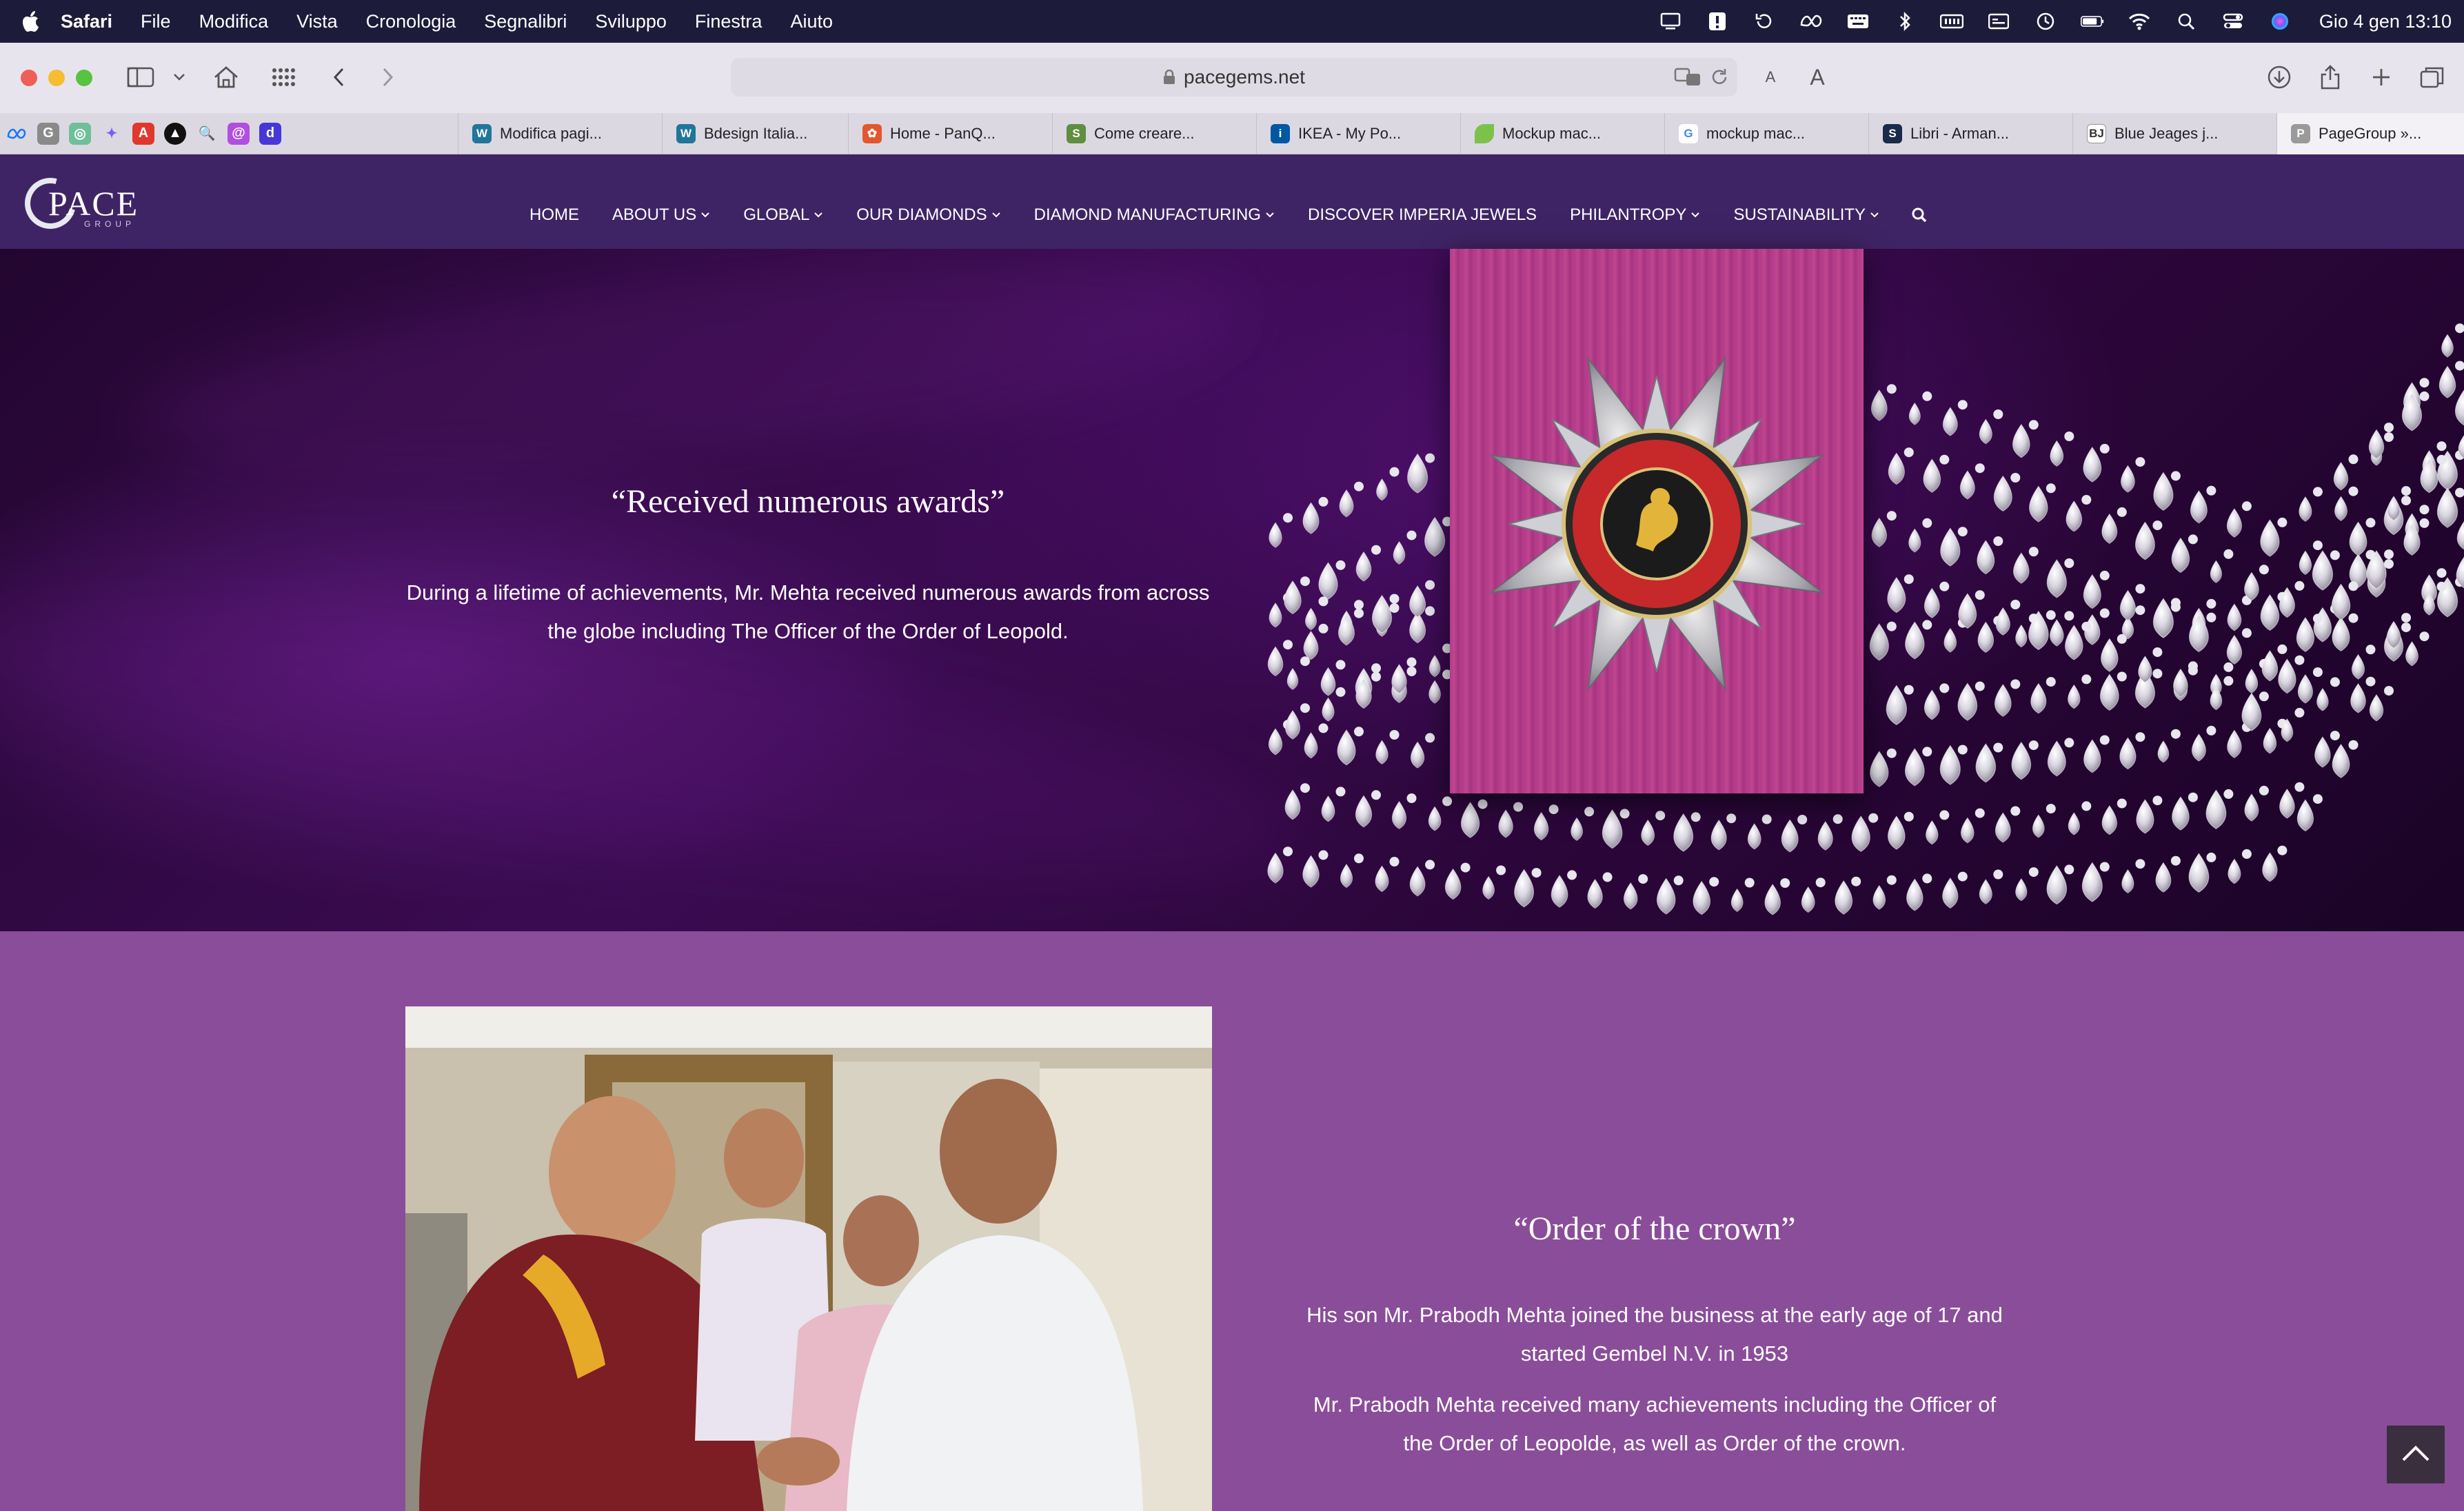 The width and height of the screenshot is (2464, 1511). What do you see at coordinates (411, 21) in the screenshot?
I see `menu-cronologia: Cronologia` at bounding box center [411, 21].